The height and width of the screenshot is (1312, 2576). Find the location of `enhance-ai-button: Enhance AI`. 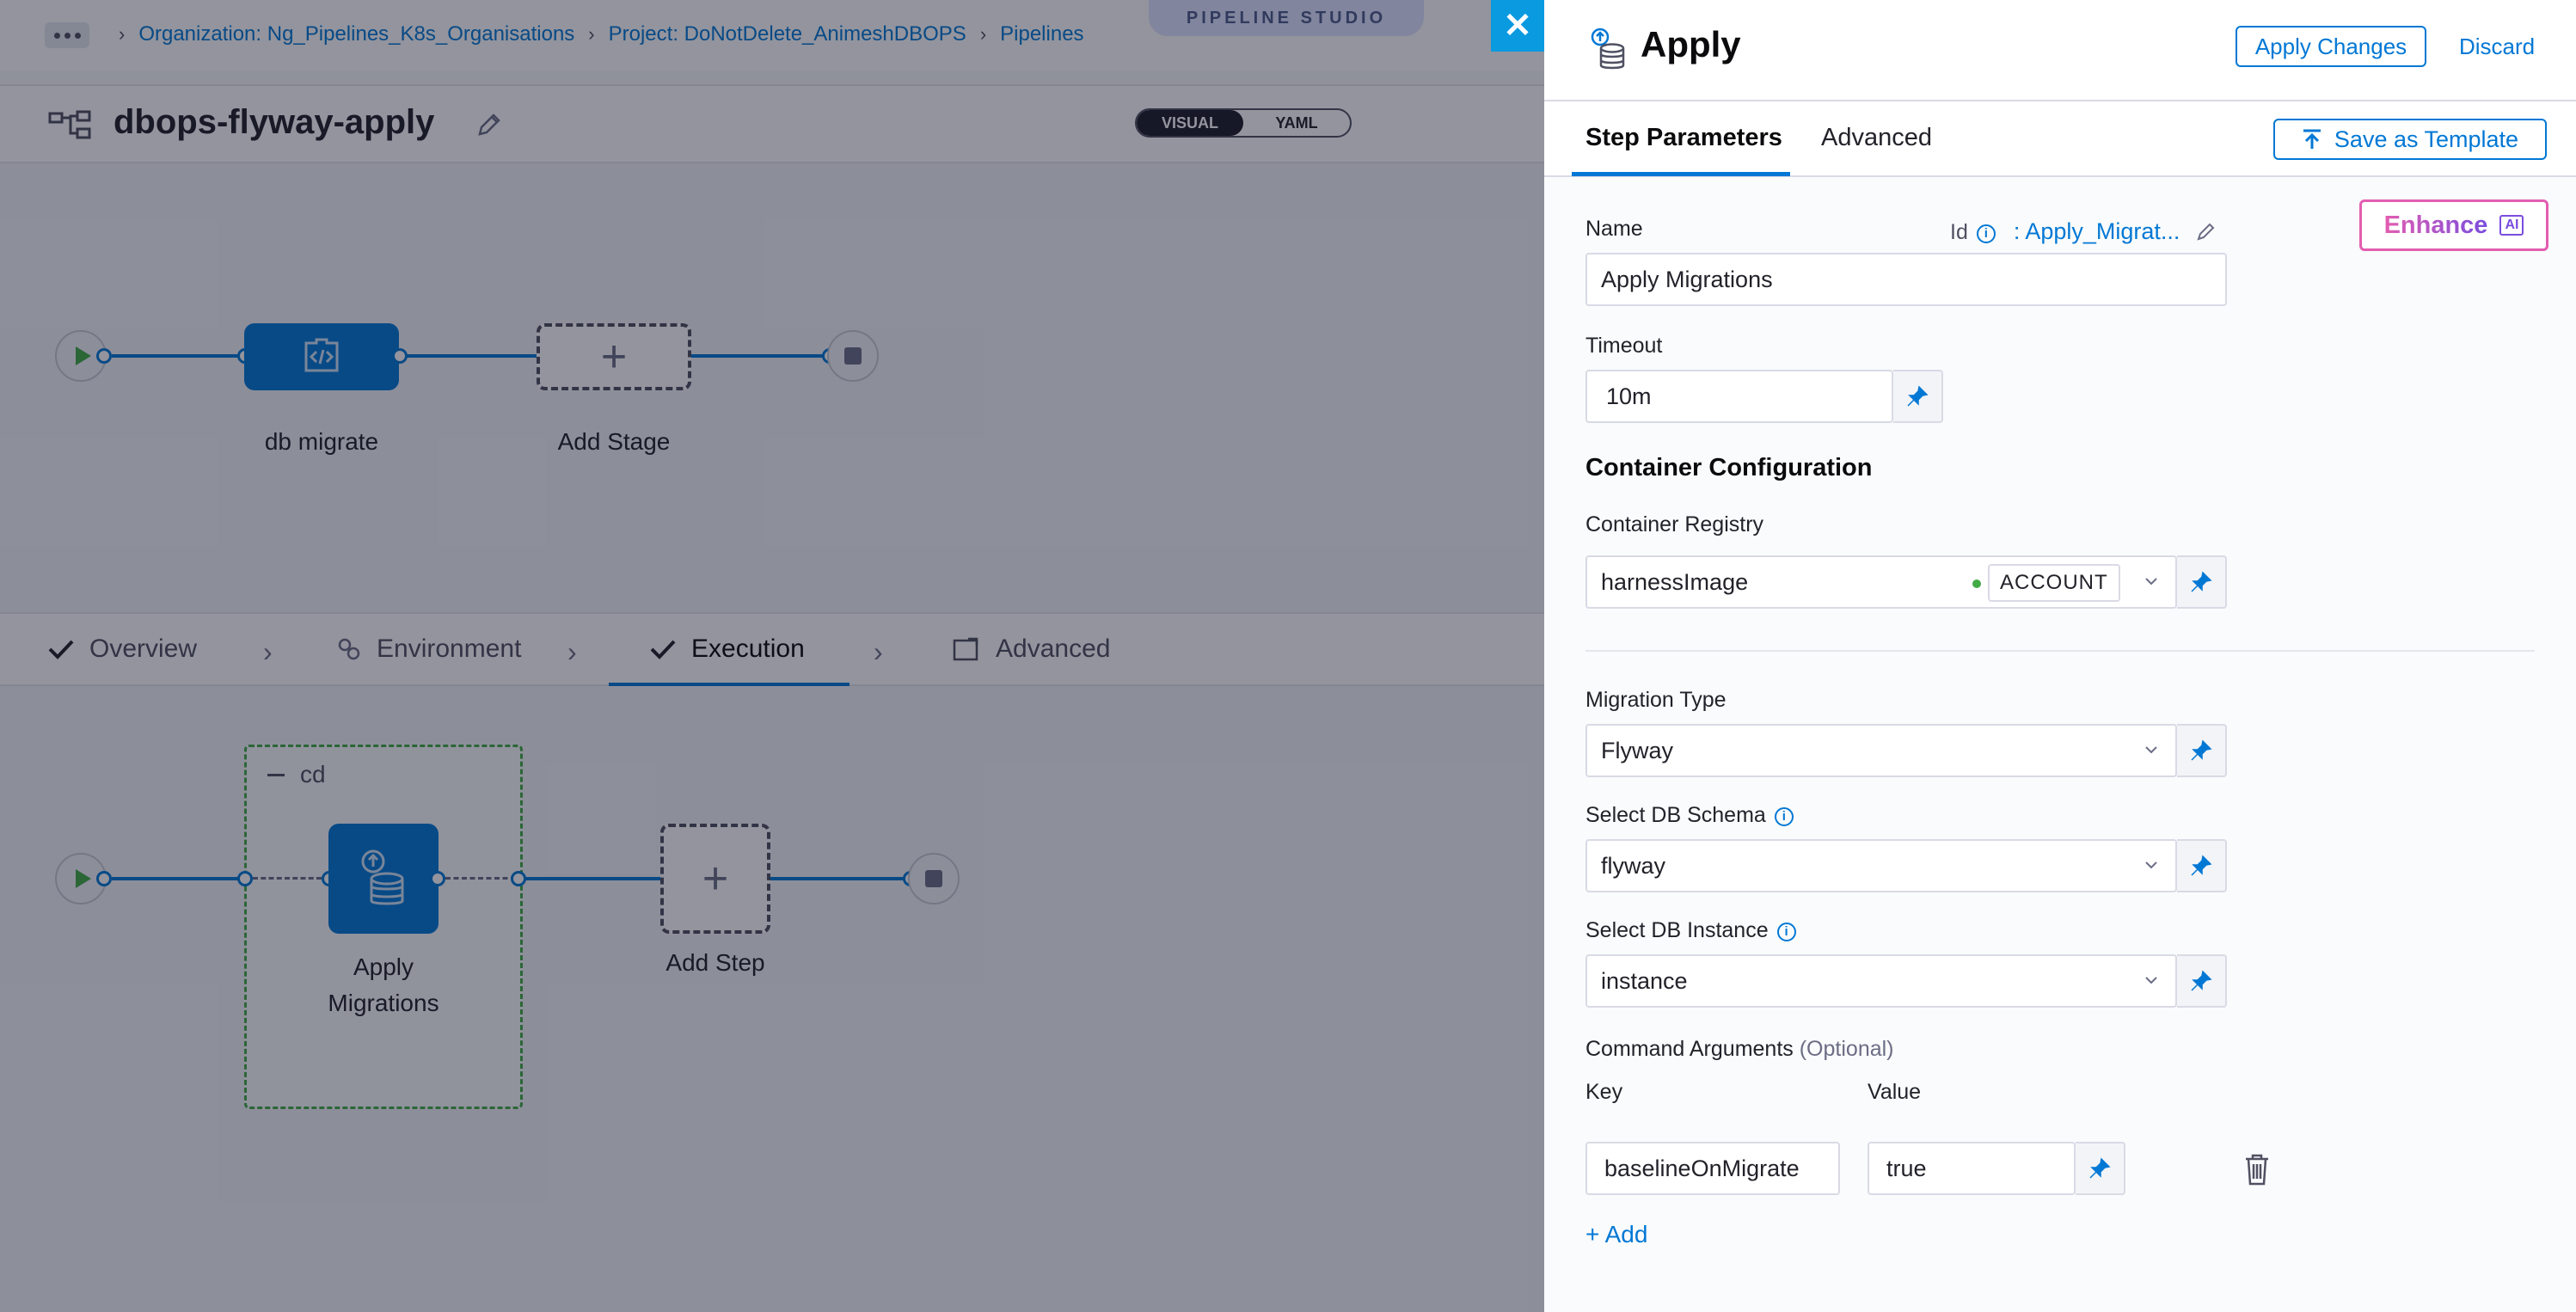

enhance-ai-button: Enhance AI is located at coordinates (2453, 225).